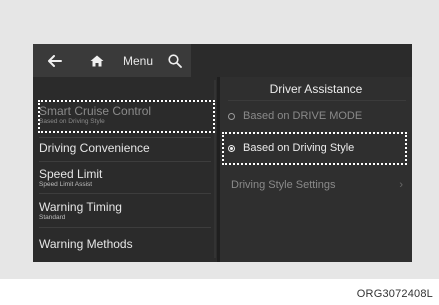 The image size is (439, 305). I want to click on menu-item-title: Warning Methods, so click(86, 244).